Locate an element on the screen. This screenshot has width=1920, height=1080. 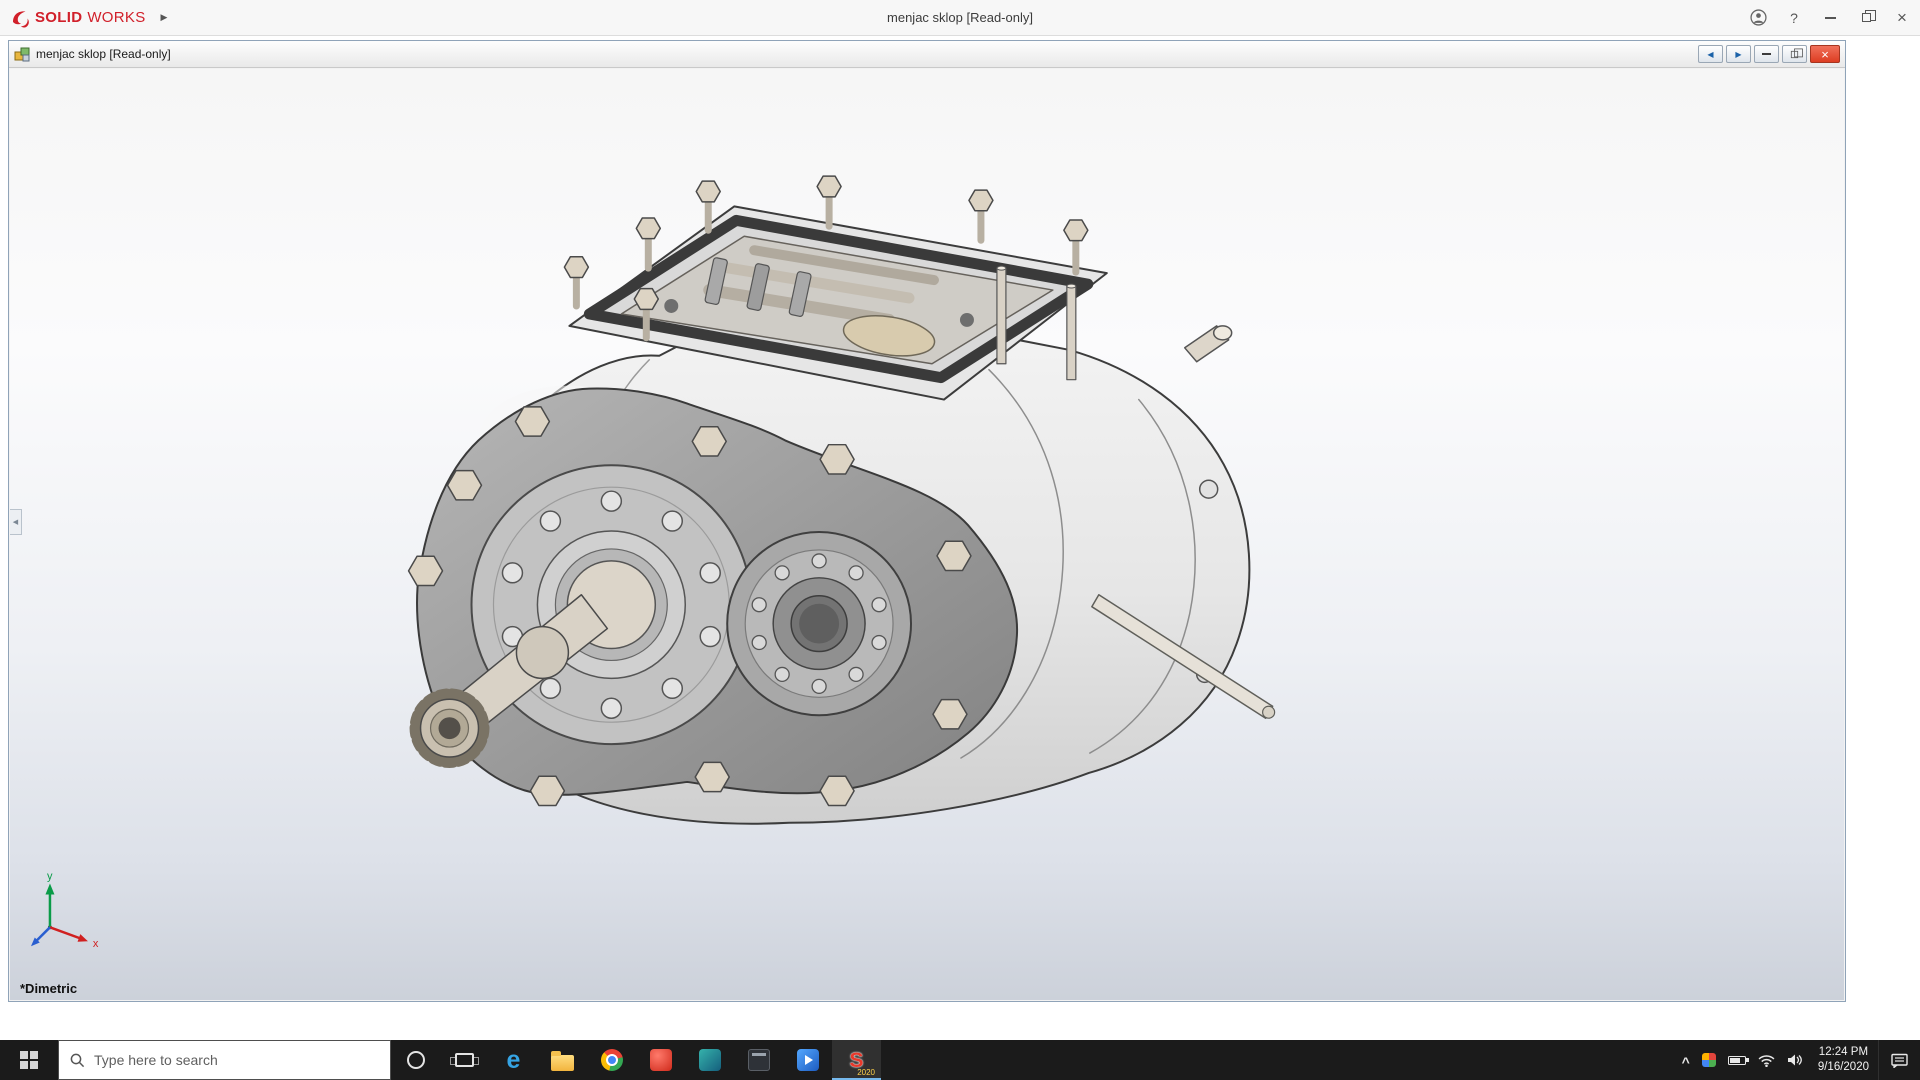
taskbar-app-red is located at coordinates (660, 1060).